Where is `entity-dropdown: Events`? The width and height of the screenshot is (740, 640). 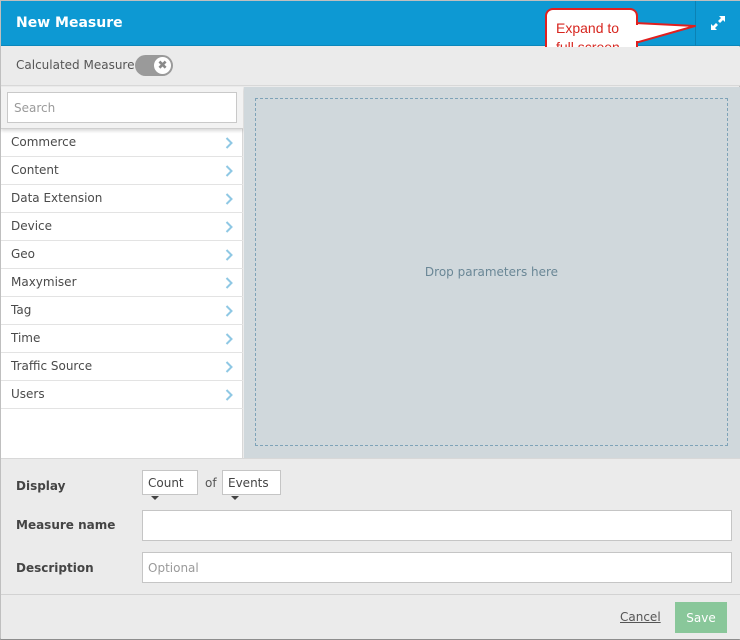
entity-dropdown: Events is located at coordinates (251, 485).